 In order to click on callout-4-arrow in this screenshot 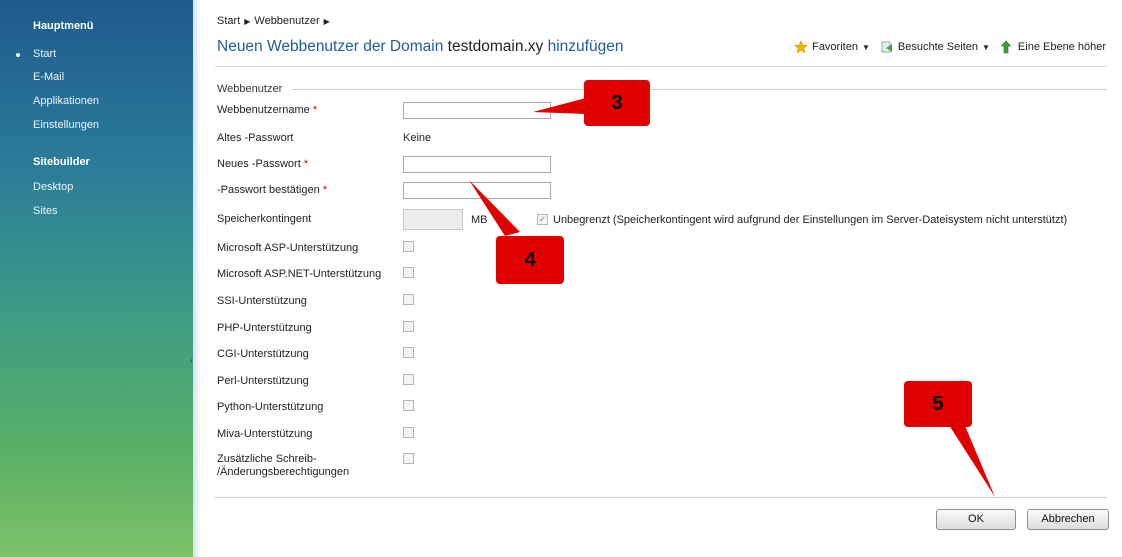, I will do `click(494, 208)`.